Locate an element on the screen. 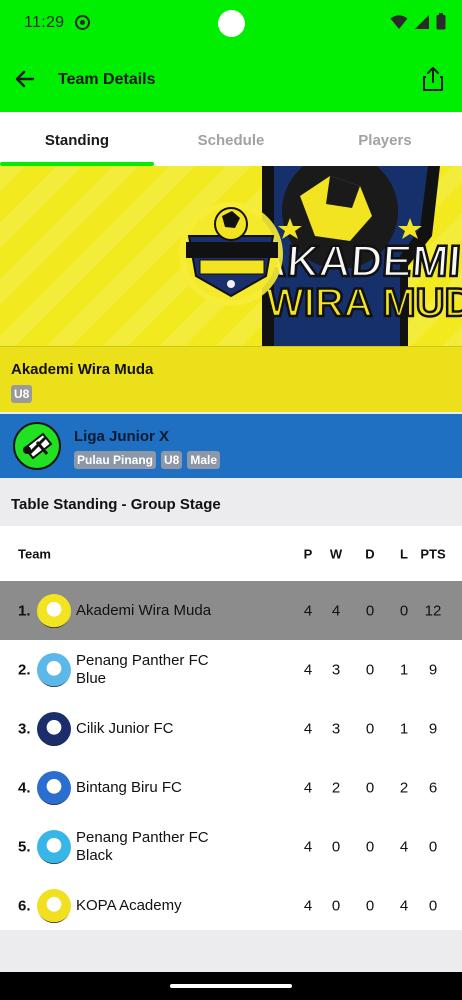 The height and width of the screenshot is (1000, 462). table-row: 1. Akademi Wira Muda 4 4 0 0 12 is located at coordinates (231, 610).